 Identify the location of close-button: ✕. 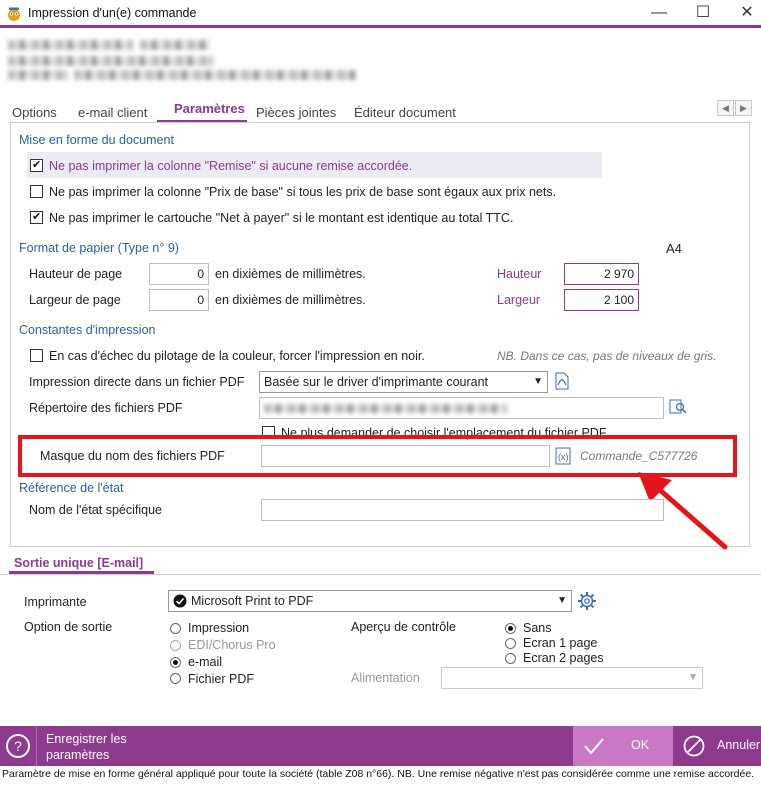
(747, 13).